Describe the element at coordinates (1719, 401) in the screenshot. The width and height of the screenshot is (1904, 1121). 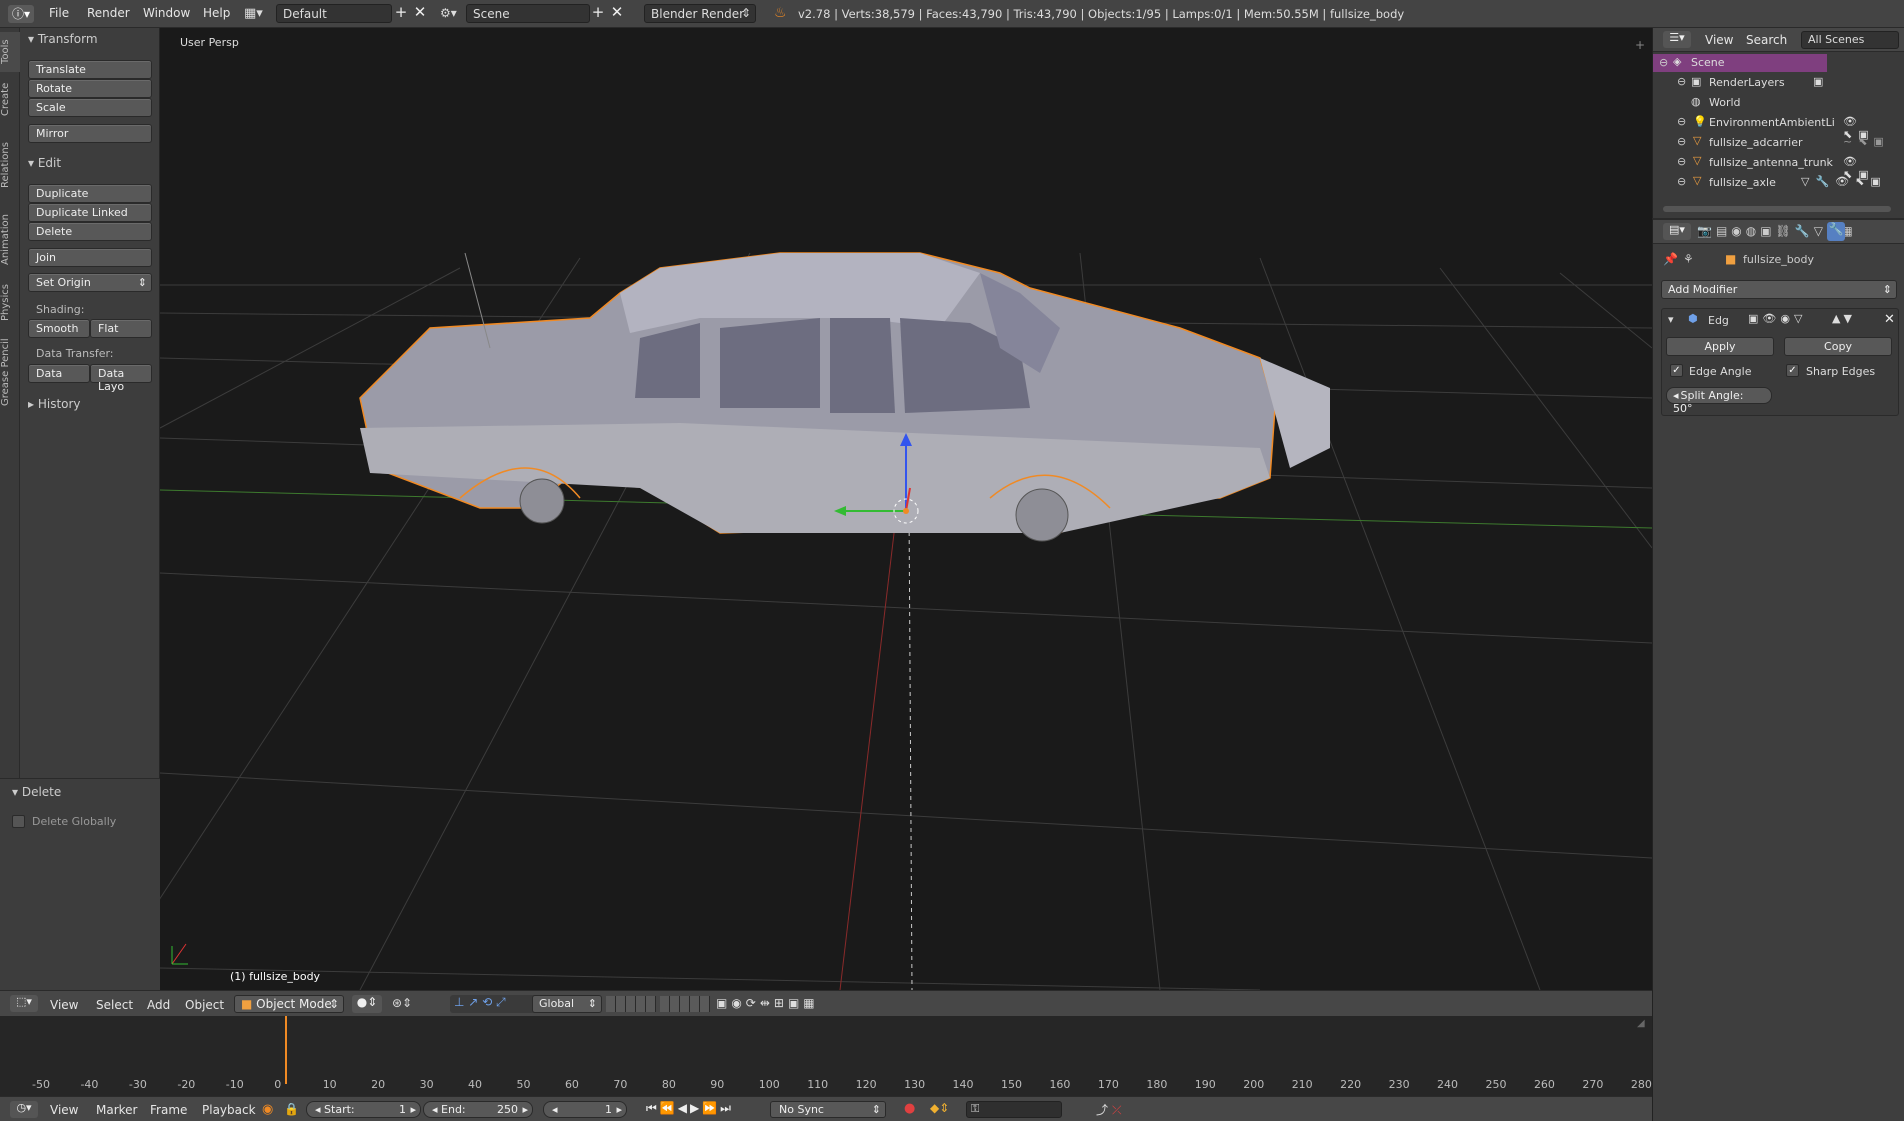
I see `split-angle-field: ◂ Split Angle: 50°` at that location.